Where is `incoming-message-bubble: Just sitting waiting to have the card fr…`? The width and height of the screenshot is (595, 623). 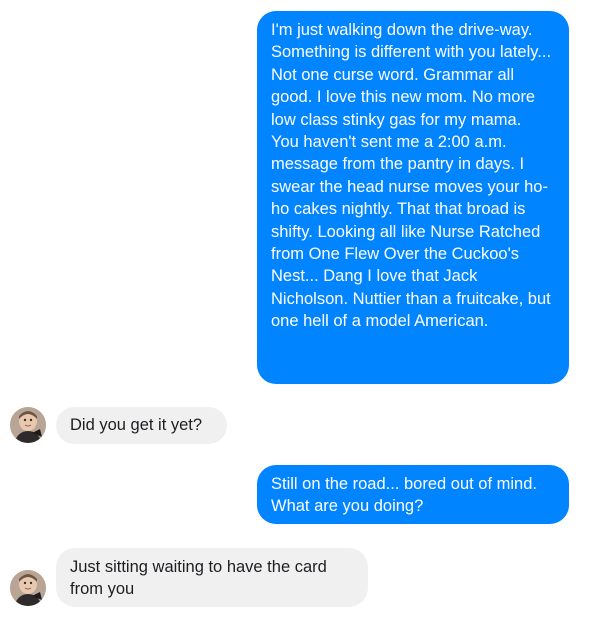 incoming-message-bubble: Just sitting waiting to have the card fr… is located at coordinates (212, 577).